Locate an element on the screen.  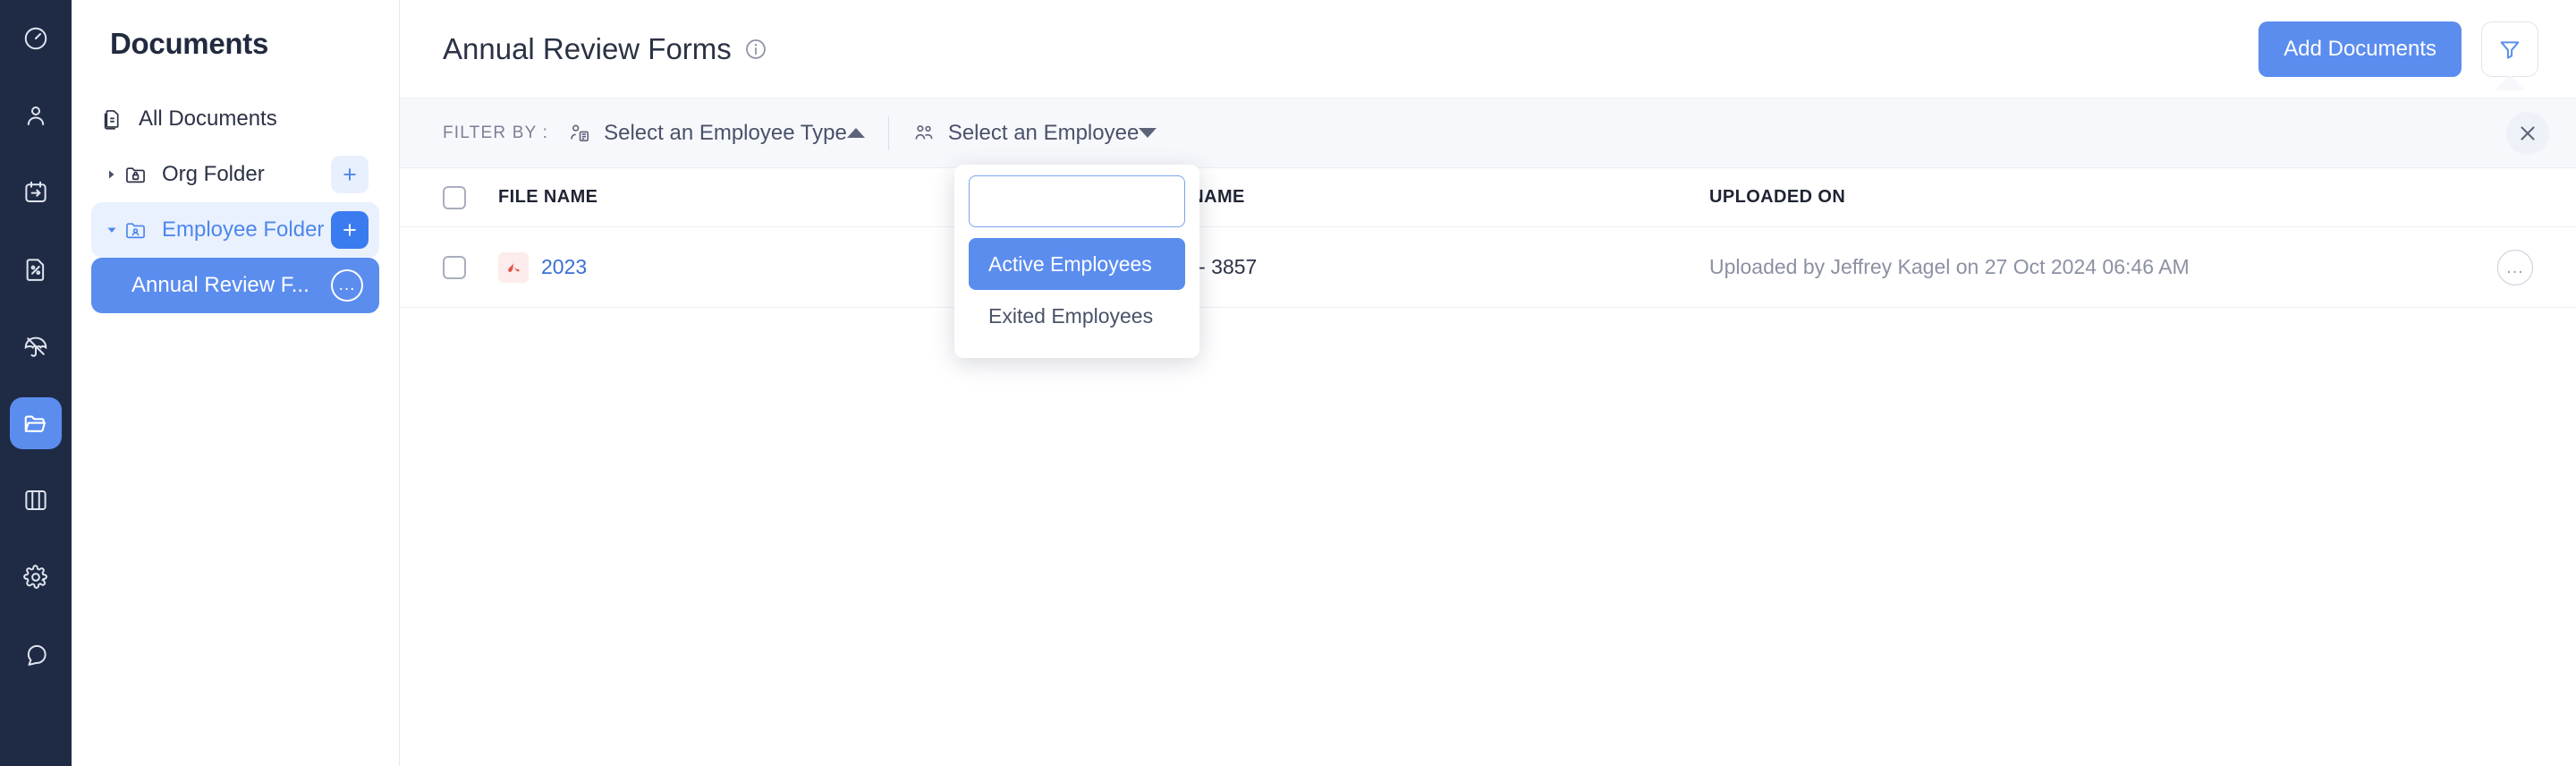
calendar-arrow-icon is located at coordinates (36, 192).